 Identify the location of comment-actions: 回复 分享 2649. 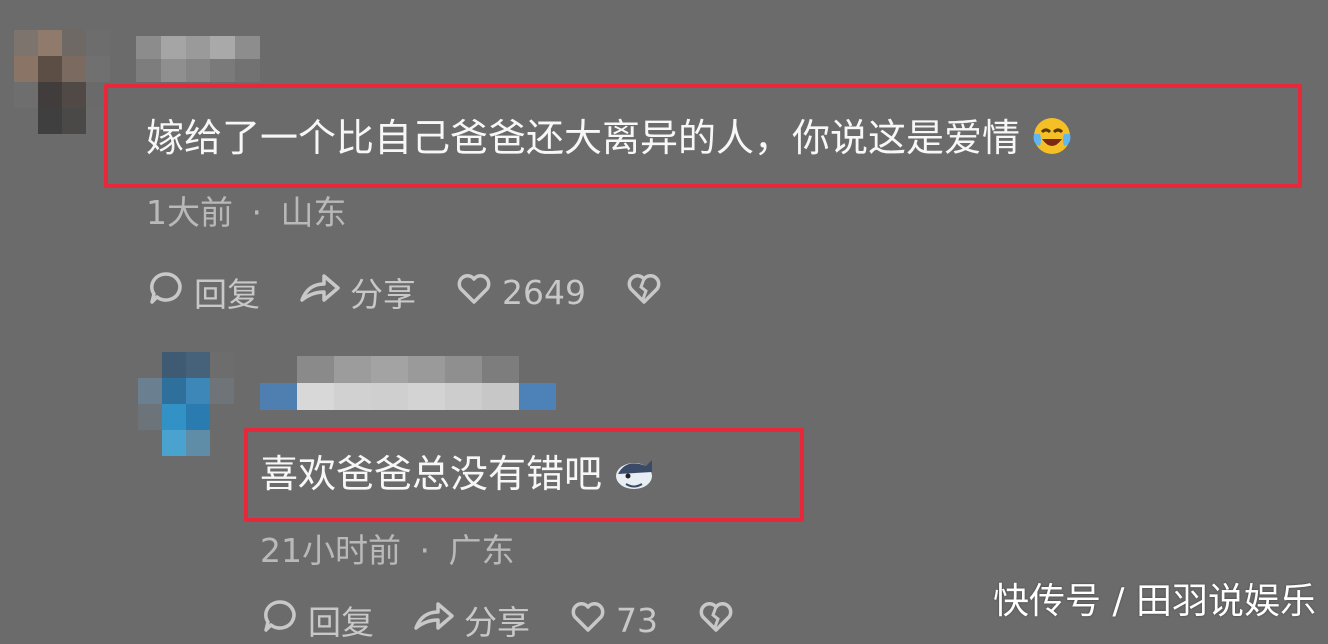
(428, 292).